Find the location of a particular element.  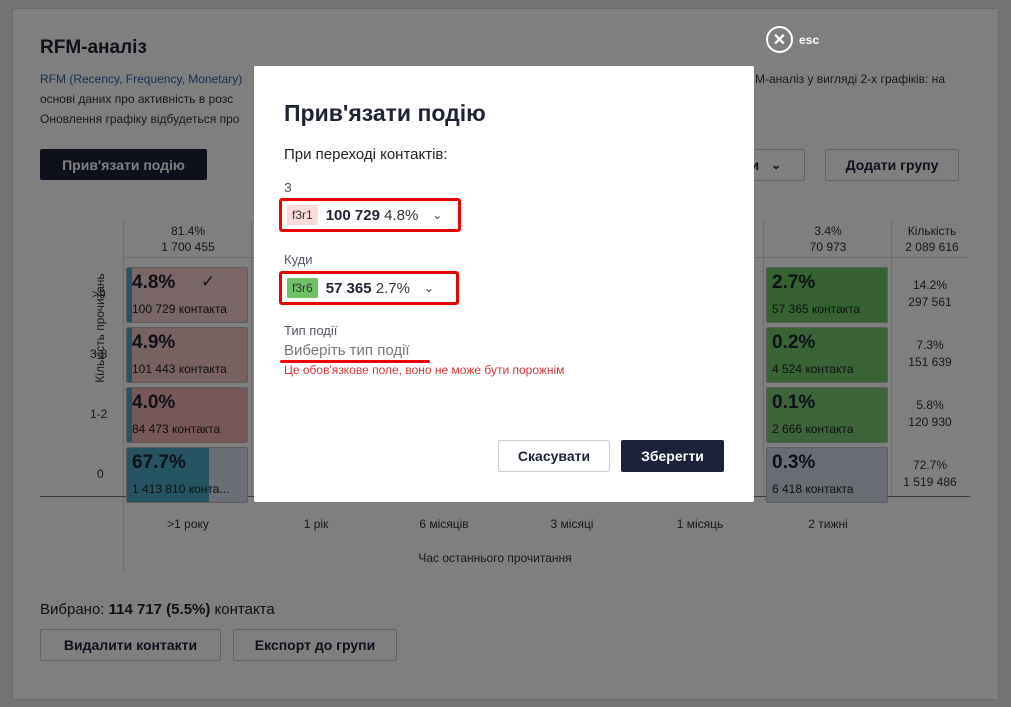

cancel-button: Скасувати is located at coordinates (554, 456).